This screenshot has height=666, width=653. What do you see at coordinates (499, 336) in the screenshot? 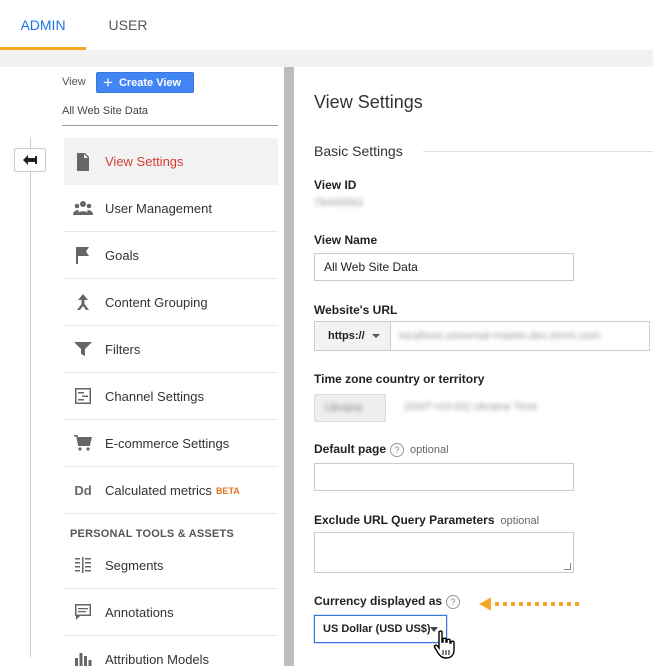
I see `website-url-input: localhost.universal-master.dev.zinrm.com` at bounding box center [499, 336].